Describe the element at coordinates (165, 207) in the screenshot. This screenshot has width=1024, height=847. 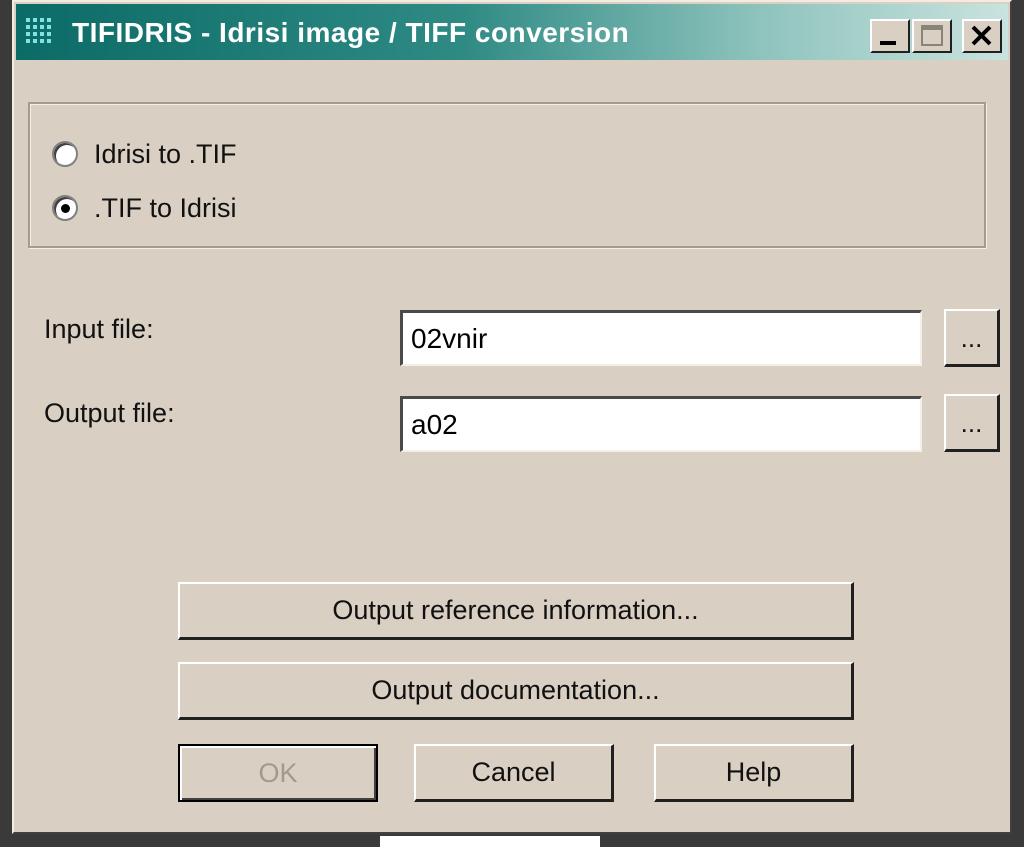
I see `radio-label: .TIF to Idrisi` at that location.